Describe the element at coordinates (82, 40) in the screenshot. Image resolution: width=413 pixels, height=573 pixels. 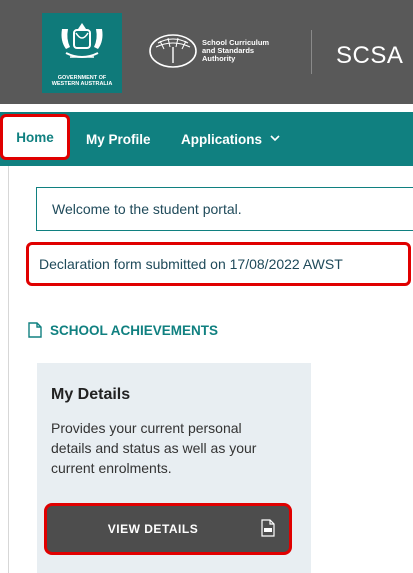
I see `crest-icon` at that location.